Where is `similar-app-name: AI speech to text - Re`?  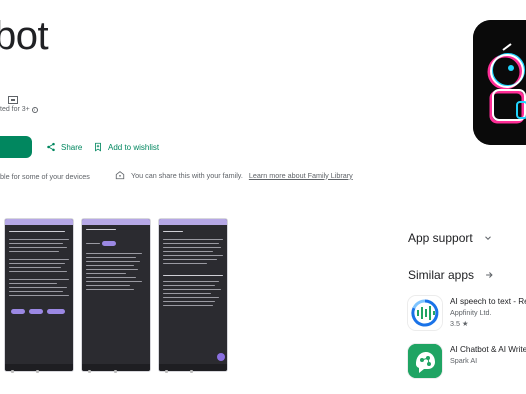 similar-app-name: AI speech to text - Re is located at coordinates (488, 301).